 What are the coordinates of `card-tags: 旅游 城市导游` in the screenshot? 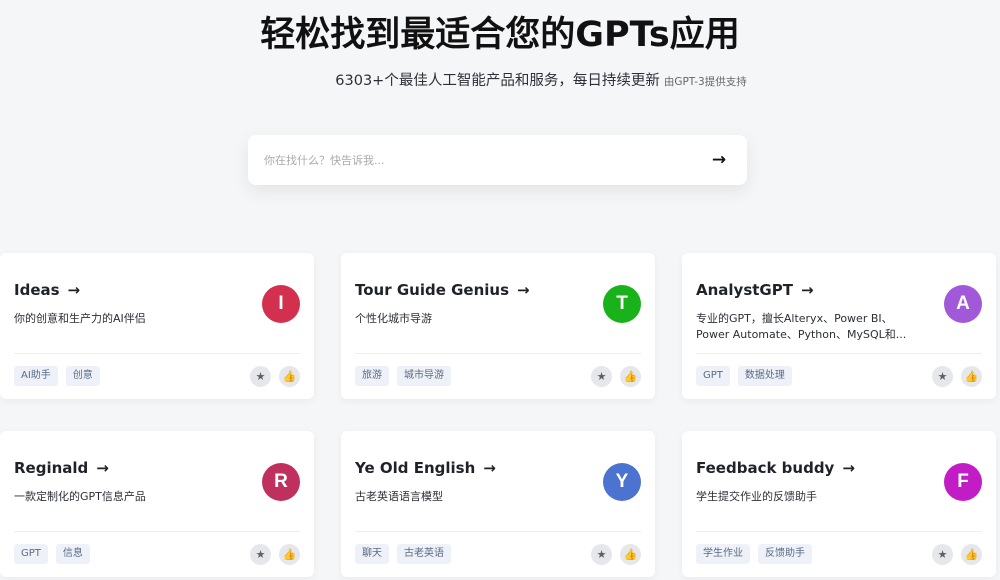 It's located at (403, 376).